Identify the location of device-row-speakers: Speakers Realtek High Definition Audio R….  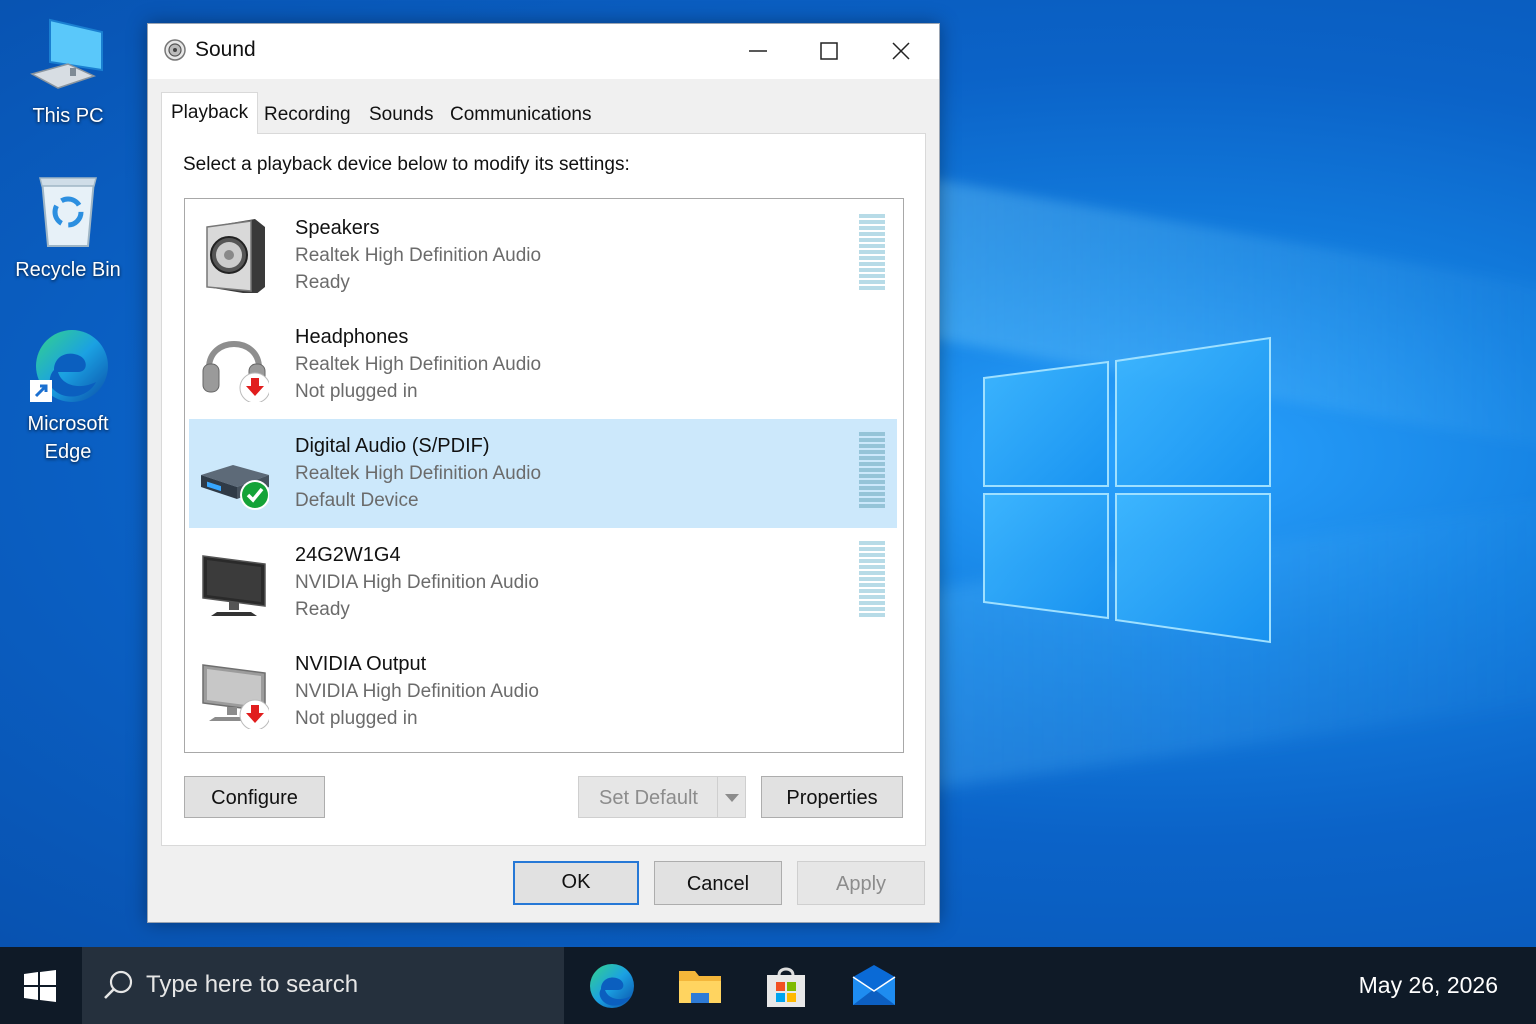
(543, 255).